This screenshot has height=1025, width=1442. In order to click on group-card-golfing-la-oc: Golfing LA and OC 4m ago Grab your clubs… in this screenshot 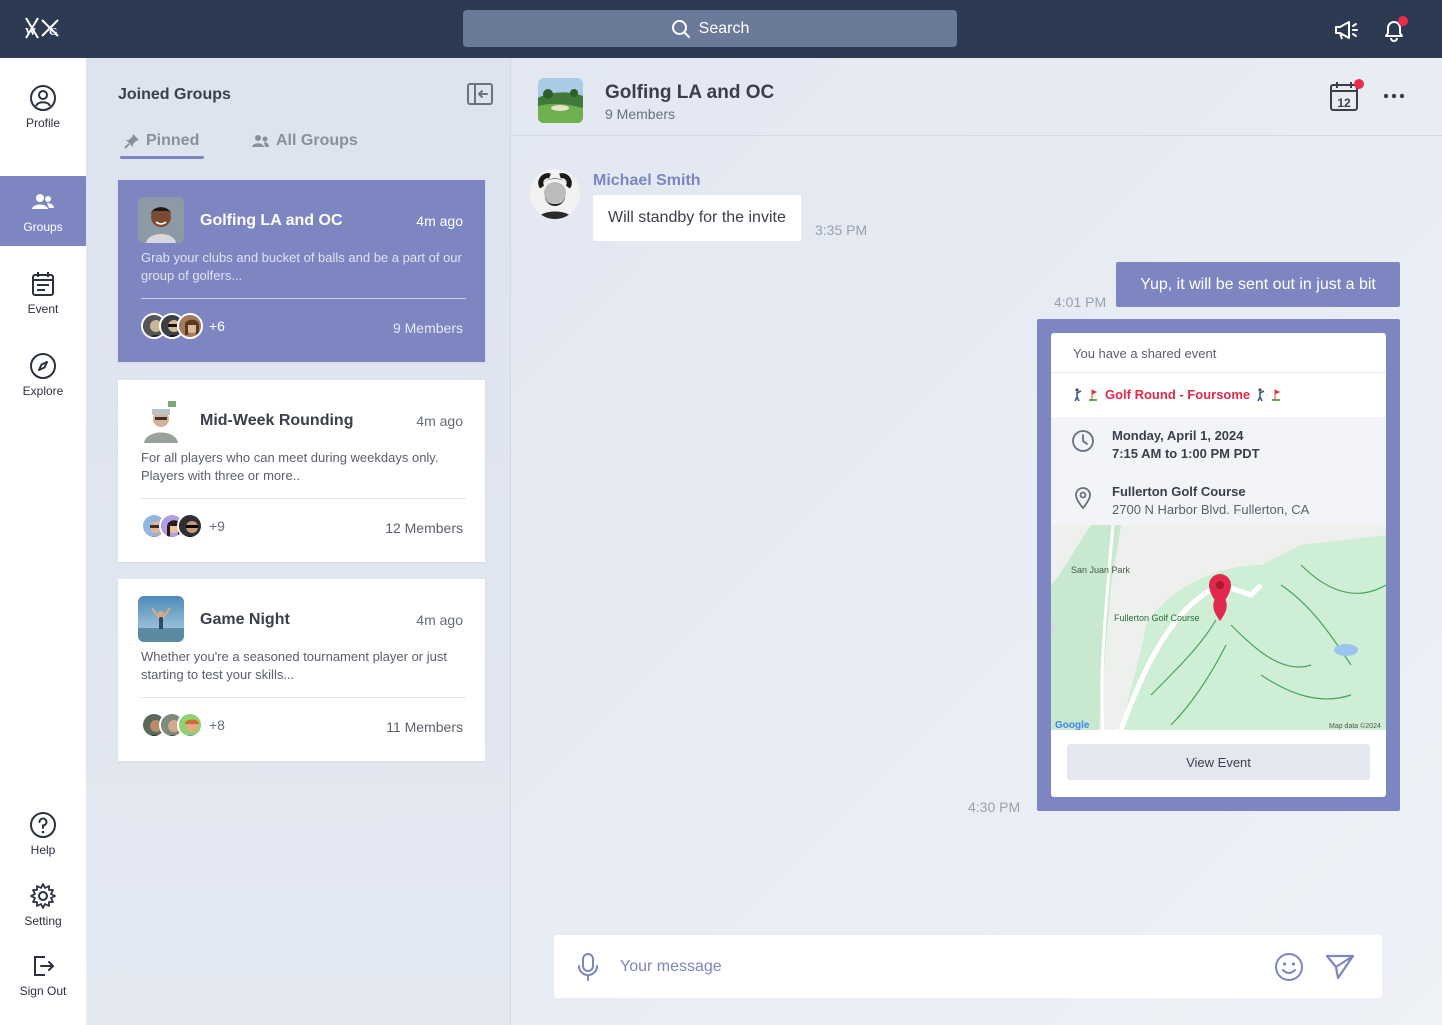, I will do `click(301, 271)`.